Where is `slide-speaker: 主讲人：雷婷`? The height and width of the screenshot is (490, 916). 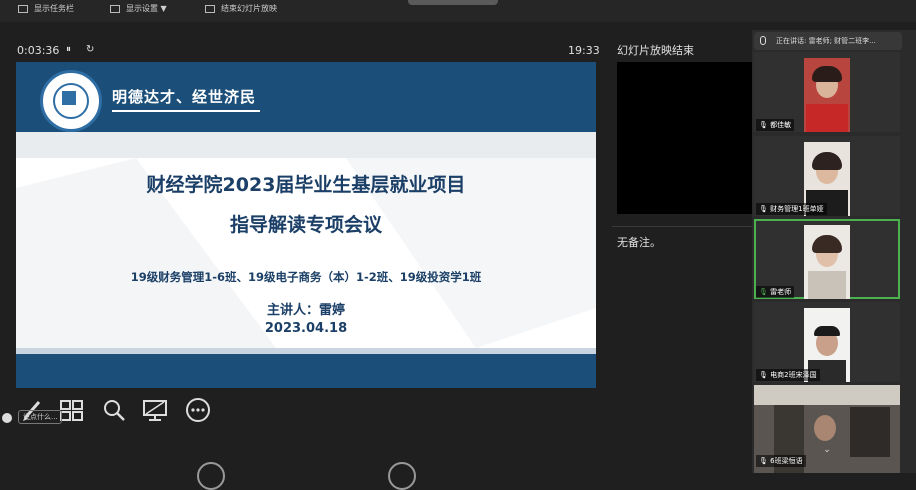
slide-speaker: 主讲人：雷婷 is located at coordinates (305, 310).